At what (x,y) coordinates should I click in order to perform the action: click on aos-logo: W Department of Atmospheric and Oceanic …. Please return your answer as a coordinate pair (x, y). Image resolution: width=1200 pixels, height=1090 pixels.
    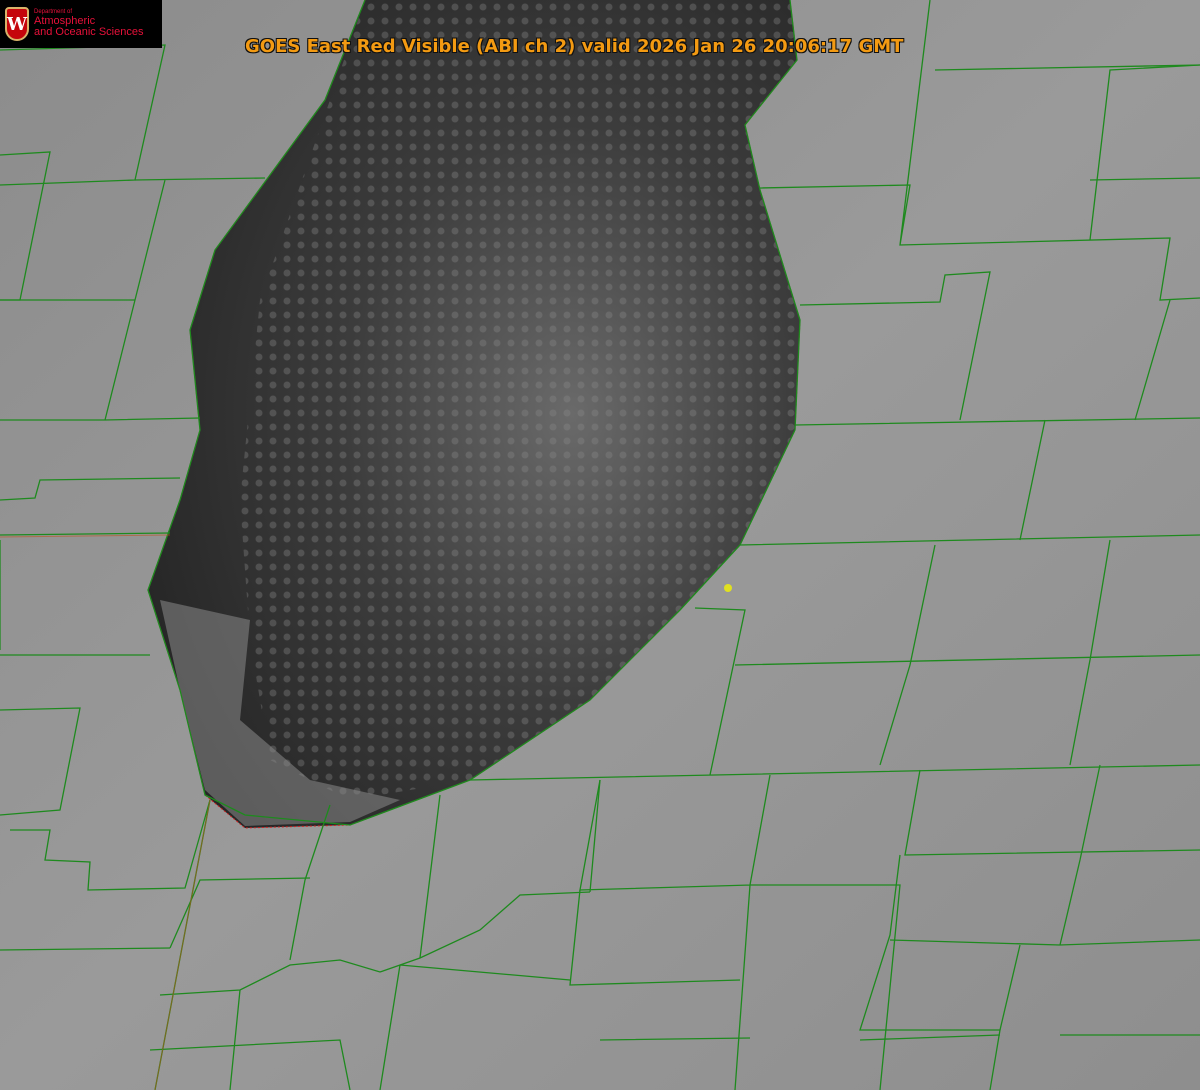
    Looking at the image, I should click on (81, 24).